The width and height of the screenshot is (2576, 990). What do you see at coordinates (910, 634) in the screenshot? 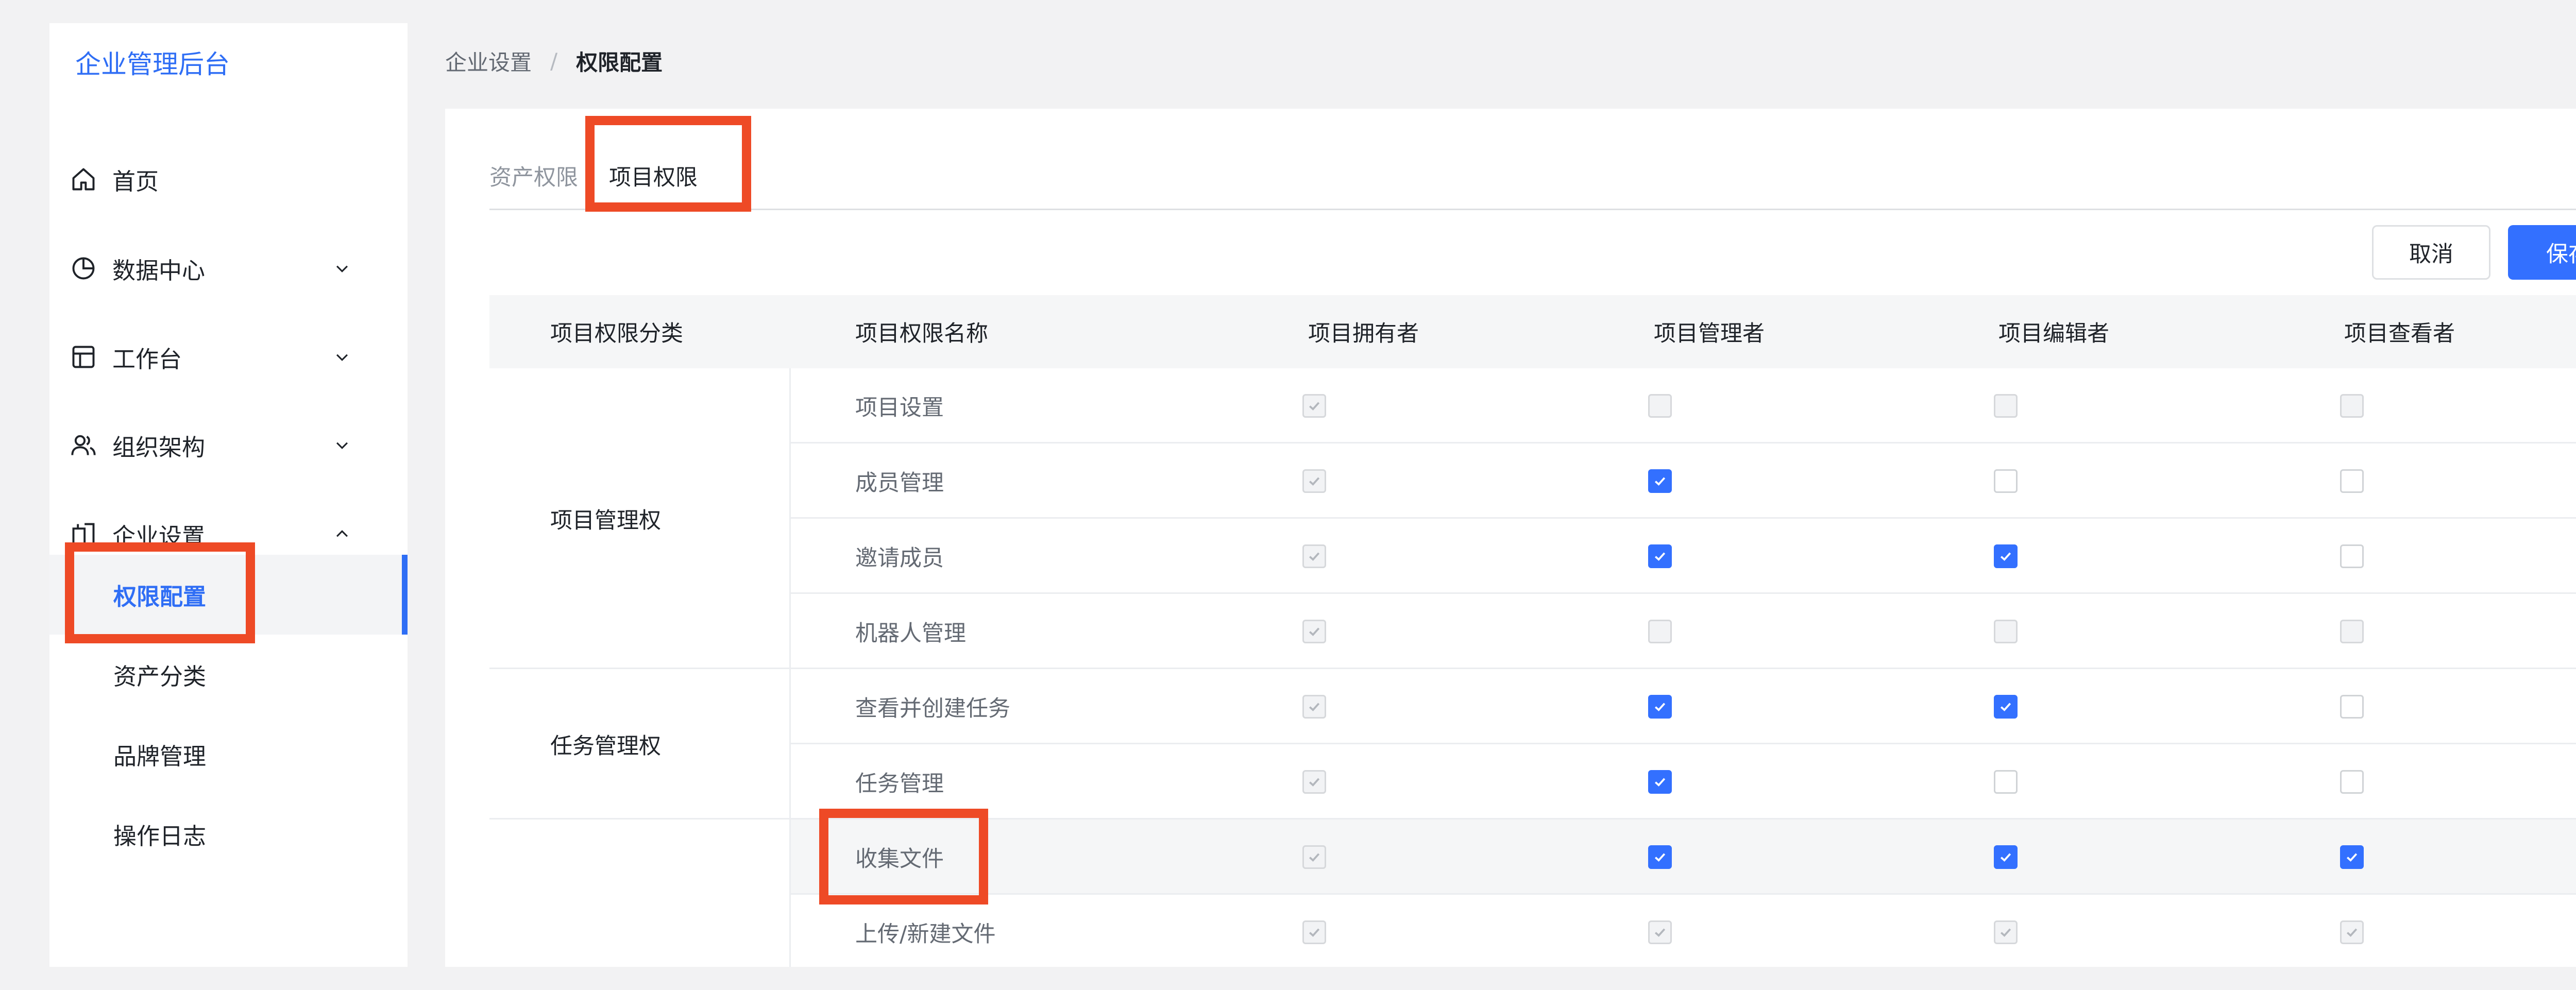
I see `permission-name: 机器人管理` at bounding box center [910, 634].